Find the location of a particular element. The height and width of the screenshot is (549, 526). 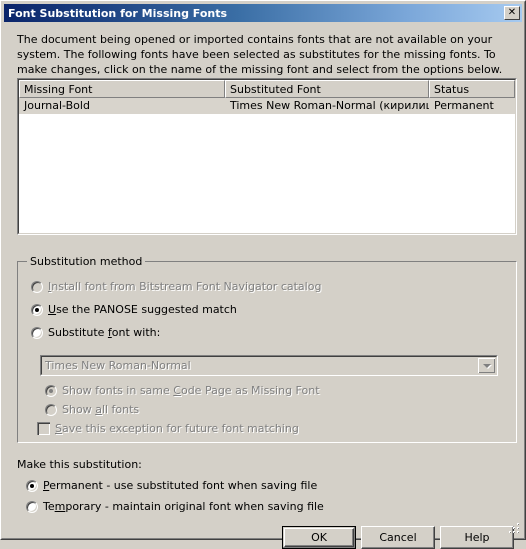

substitution-method-group-title: Substitution method is located at coordinates (86, 261).